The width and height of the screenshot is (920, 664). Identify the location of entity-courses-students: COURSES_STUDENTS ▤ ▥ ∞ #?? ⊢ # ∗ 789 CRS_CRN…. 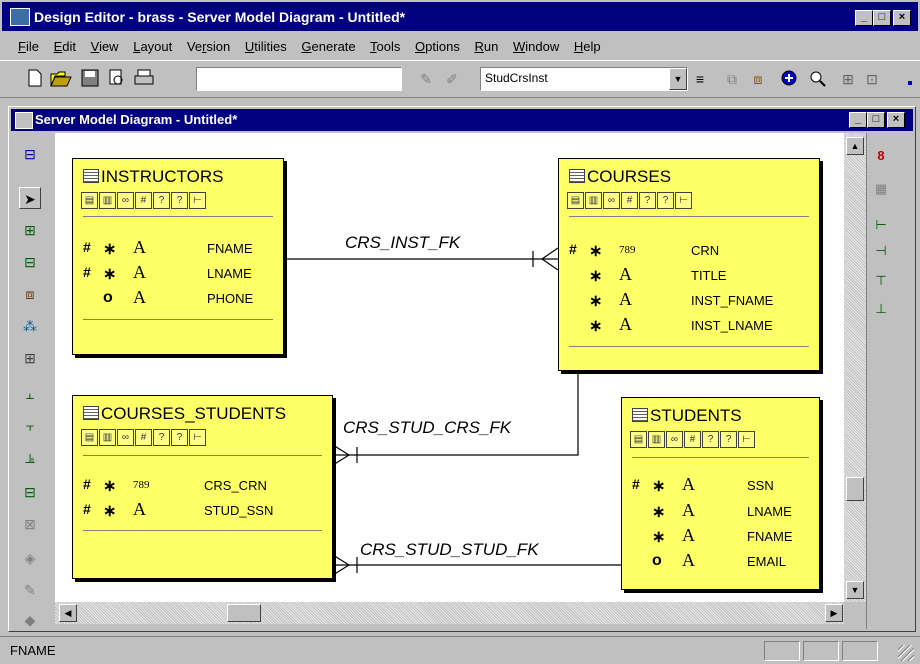
(202, 487).